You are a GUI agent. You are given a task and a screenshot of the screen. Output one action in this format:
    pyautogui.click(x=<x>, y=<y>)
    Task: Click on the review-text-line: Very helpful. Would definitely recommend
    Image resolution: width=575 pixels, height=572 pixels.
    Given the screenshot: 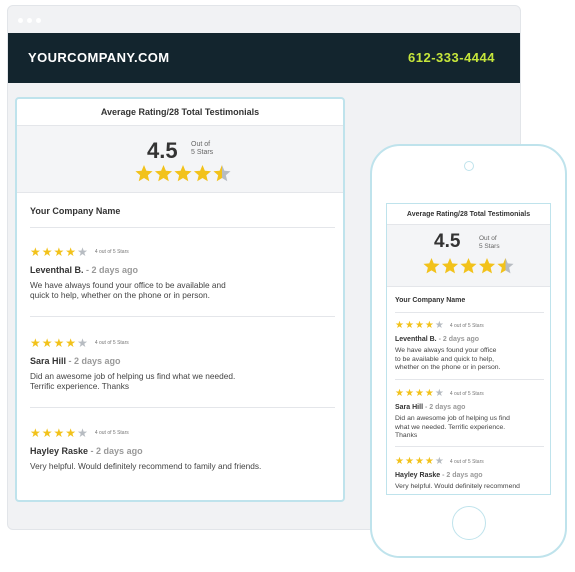 What is the action you would take?
    pyautogui.click(x=457, y=486)
    